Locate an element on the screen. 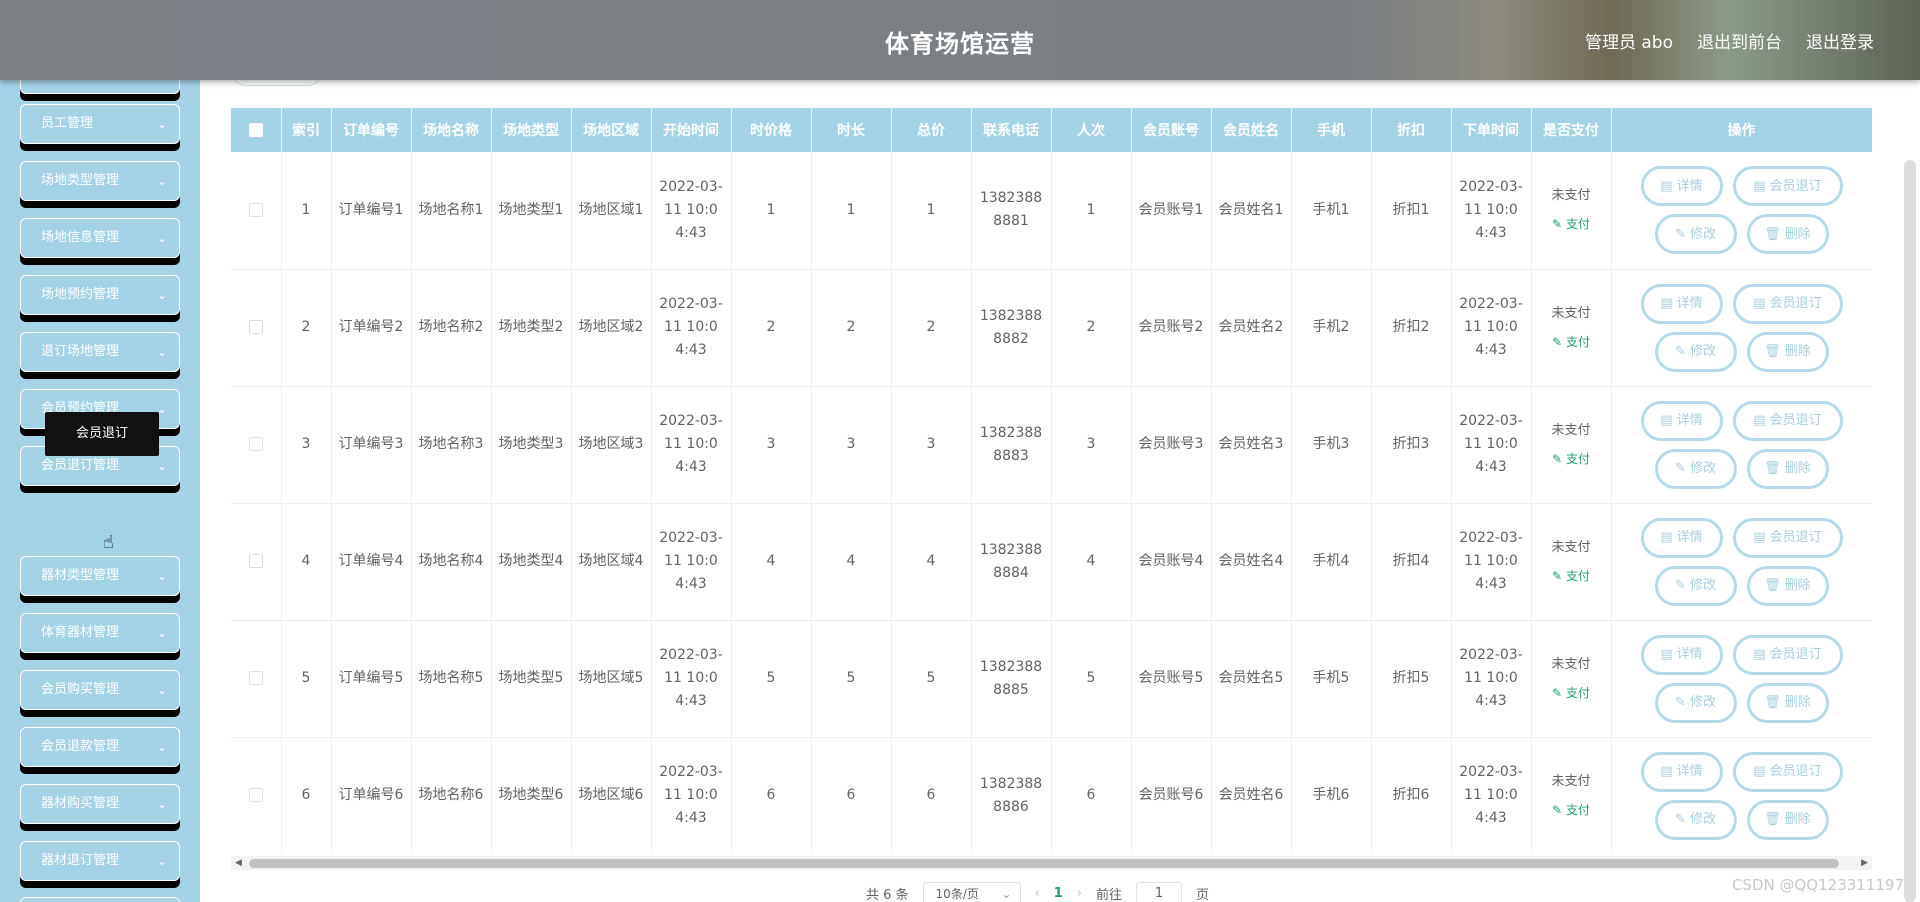 The image size is (1920, 902). cell-total: 3 is located at coordinates (931, 445).